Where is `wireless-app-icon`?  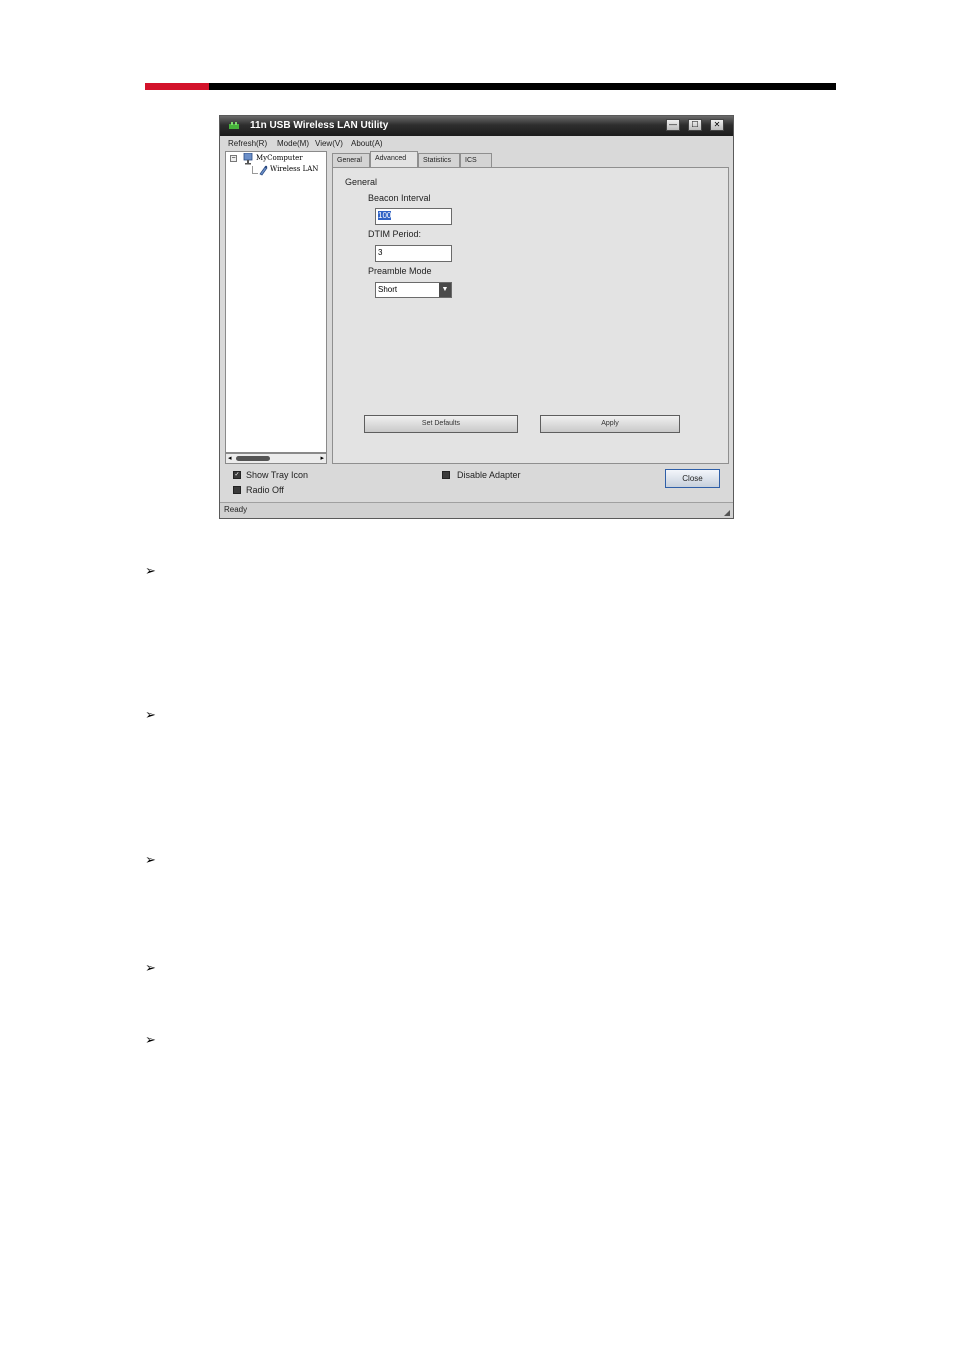
wireless-app-icon is located at coordinates (234, 125).